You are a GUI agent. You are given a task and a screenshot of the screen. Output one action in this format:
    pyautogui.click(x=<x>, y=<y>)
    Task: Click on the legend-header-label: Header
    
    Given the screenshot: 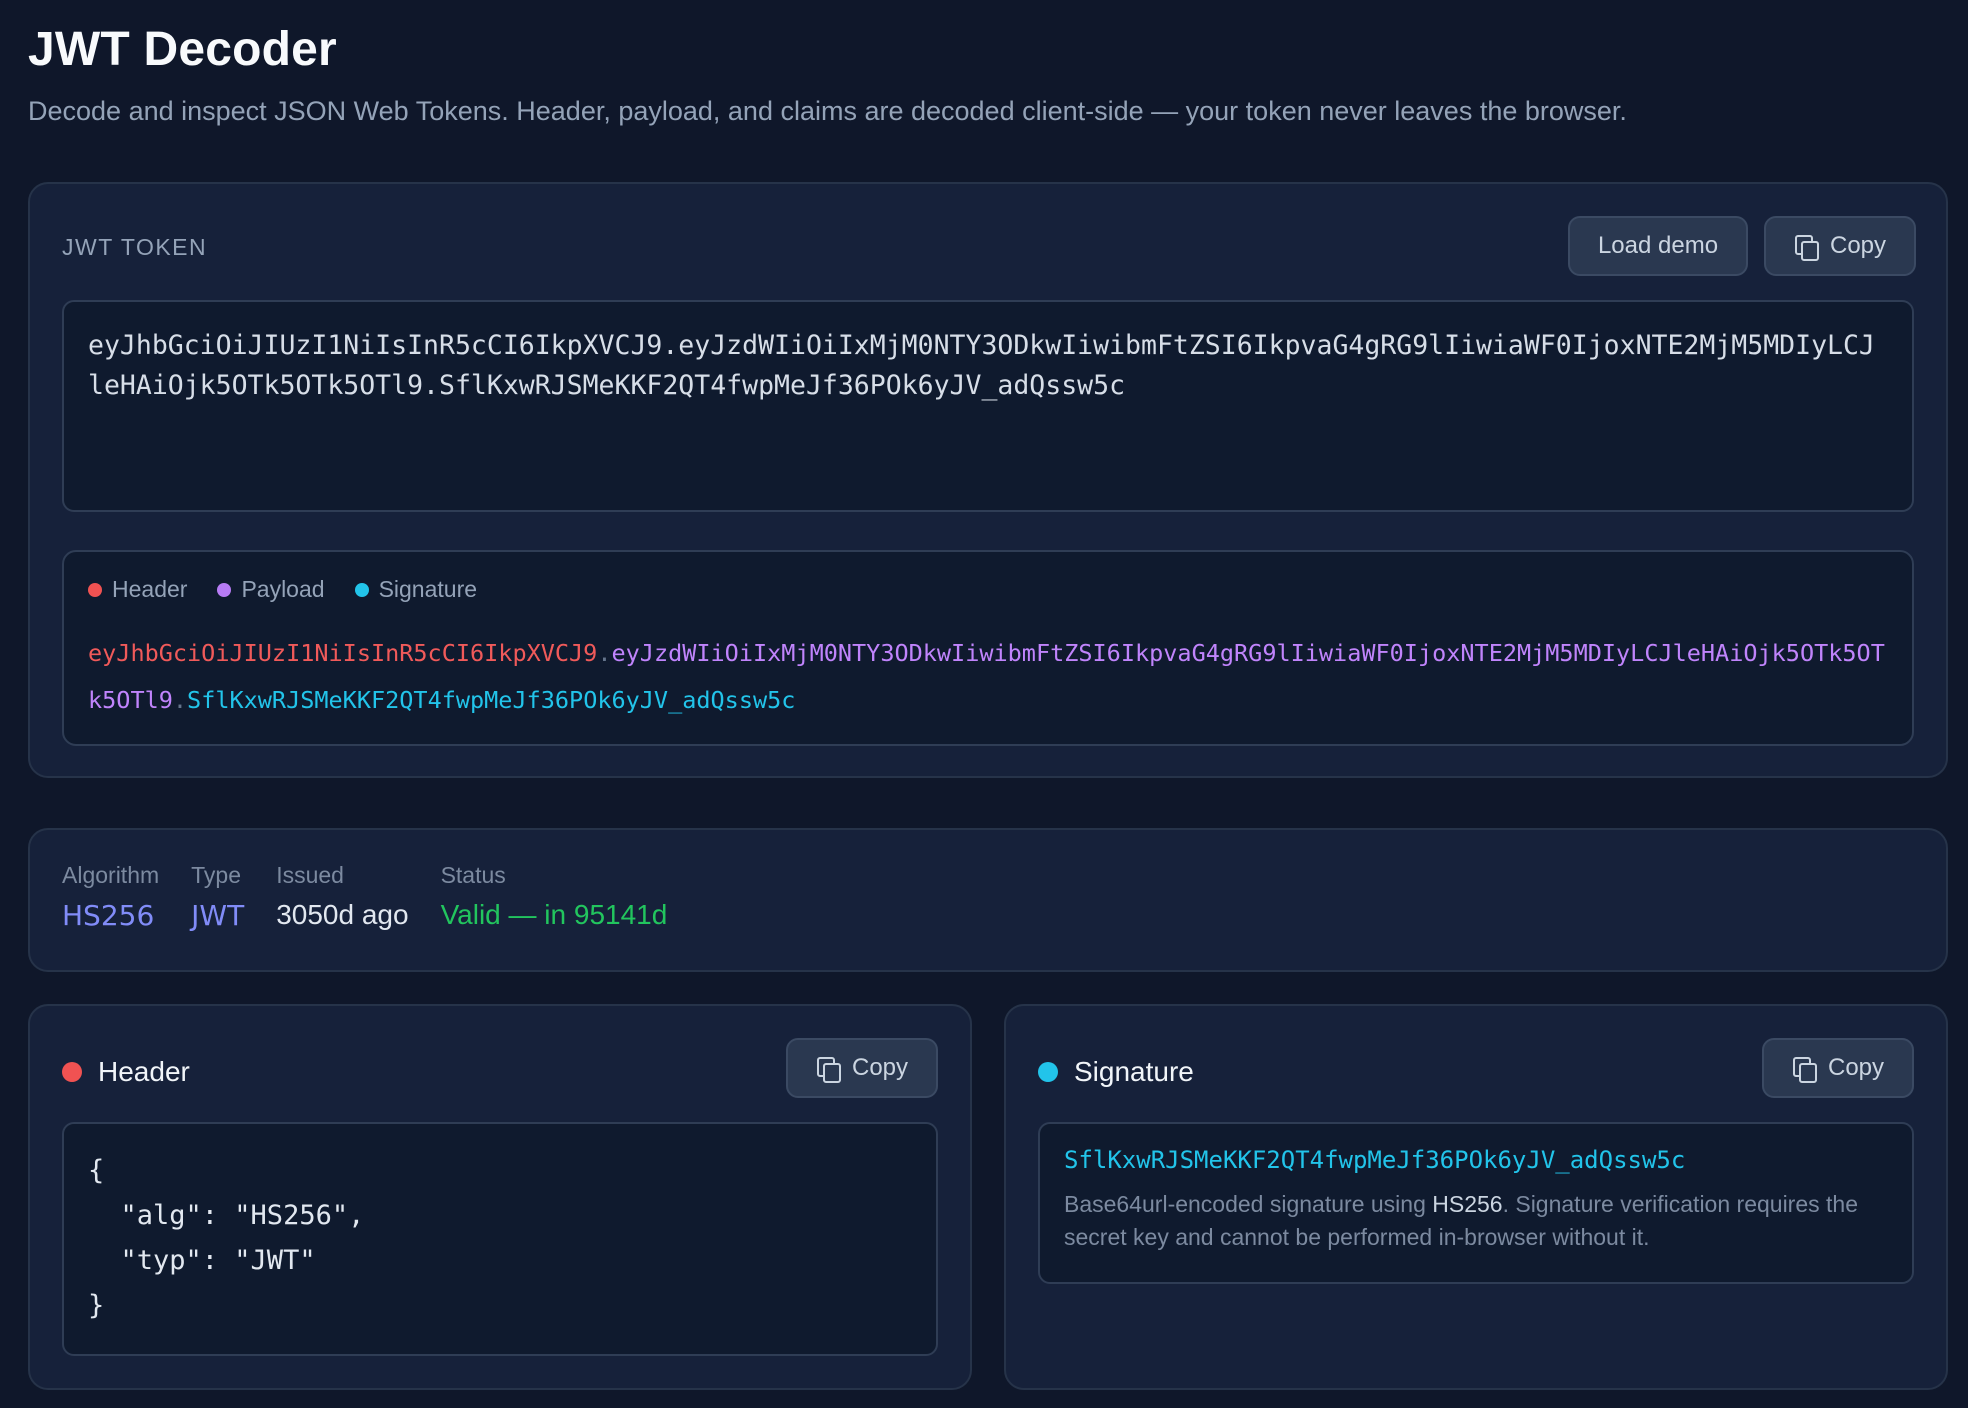 What is the action you would take?
    pyautogui.click(x=150, y=589)
    